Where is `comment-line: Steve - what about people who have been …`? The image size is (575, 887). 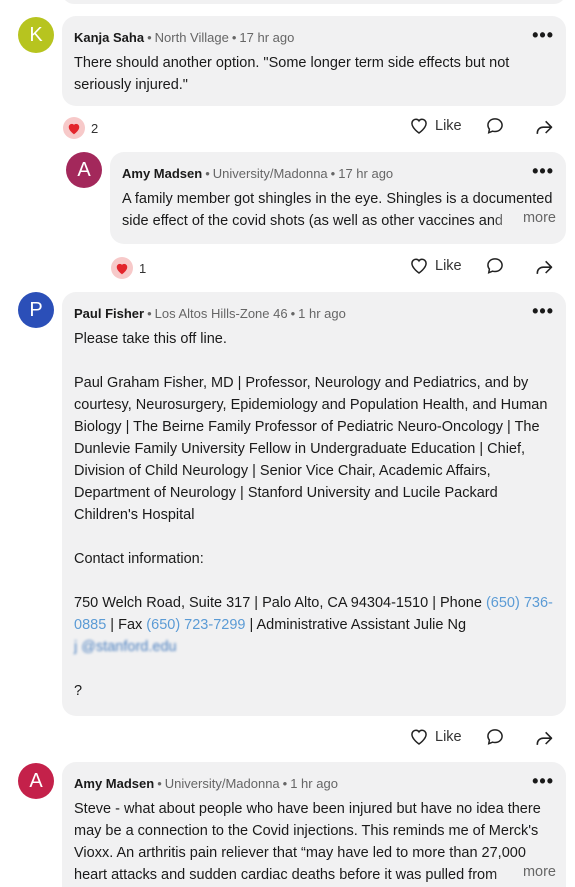
comment-line: Steve - what about people who have been … is located at coordinates (307, 809).